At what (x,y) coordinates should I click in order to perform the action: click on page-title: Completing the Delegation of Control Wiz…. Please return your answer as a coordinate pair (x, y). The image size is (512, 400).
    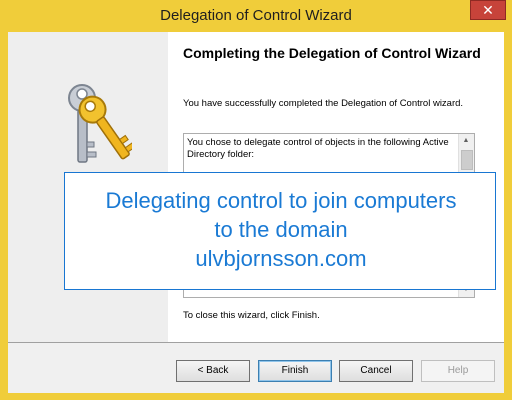
    Looking at the image, I should click on (332, 53).